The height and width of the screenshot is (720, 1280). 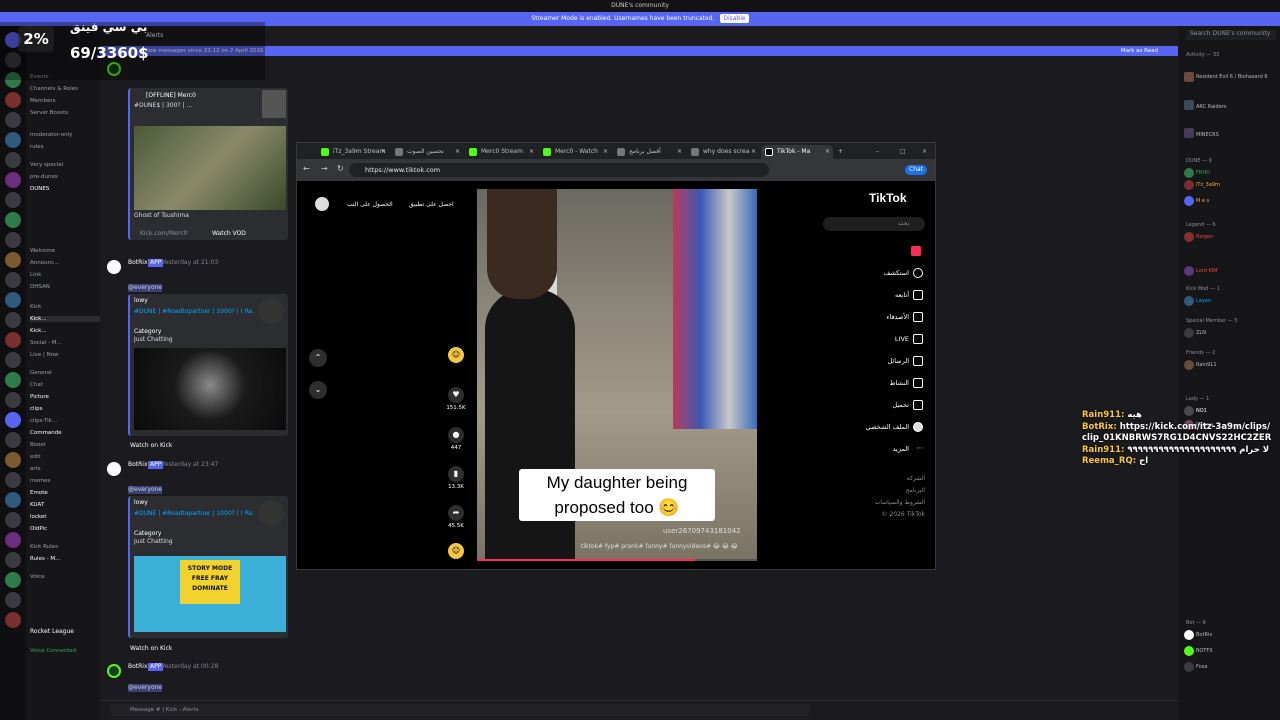 What do you see at coordinates (65, 89) in the screenshot?
I see `channel-item: Channels & Roles` at bounding box center [65, 89].